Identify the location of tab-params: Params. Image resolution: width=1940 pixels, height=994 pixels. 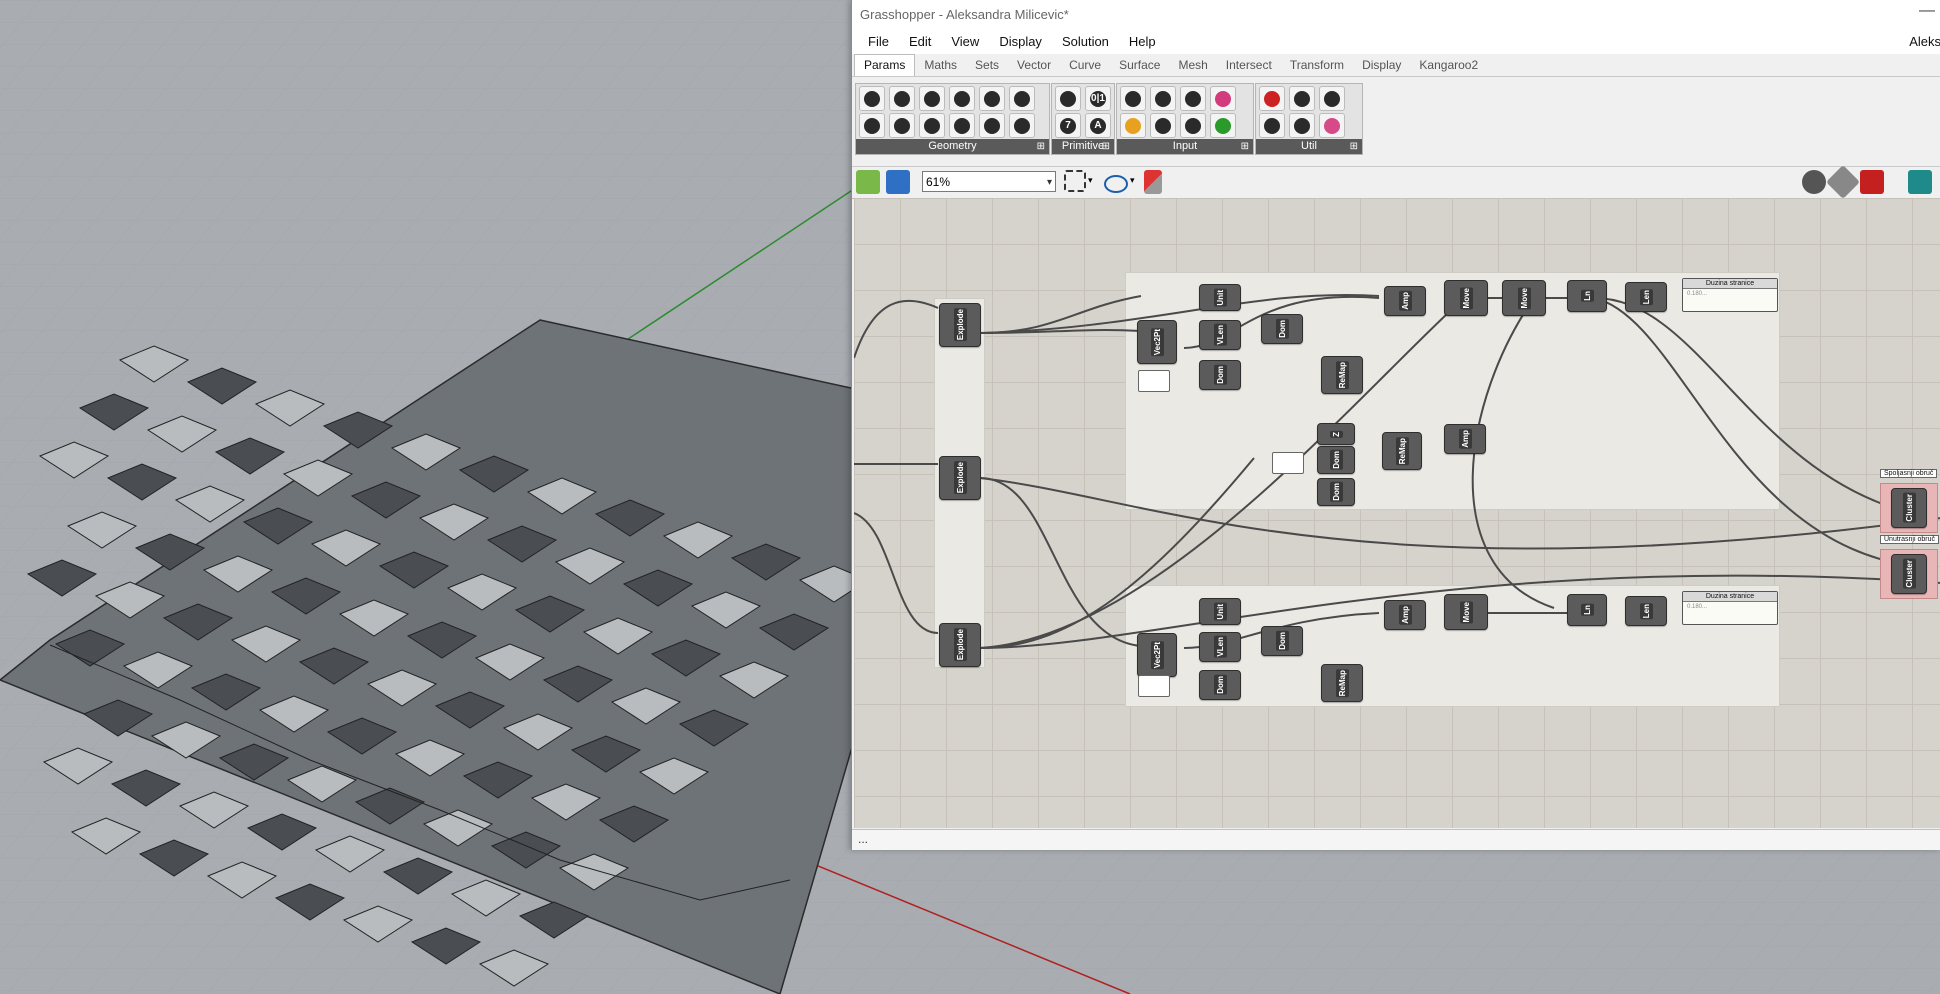
(885, 65).